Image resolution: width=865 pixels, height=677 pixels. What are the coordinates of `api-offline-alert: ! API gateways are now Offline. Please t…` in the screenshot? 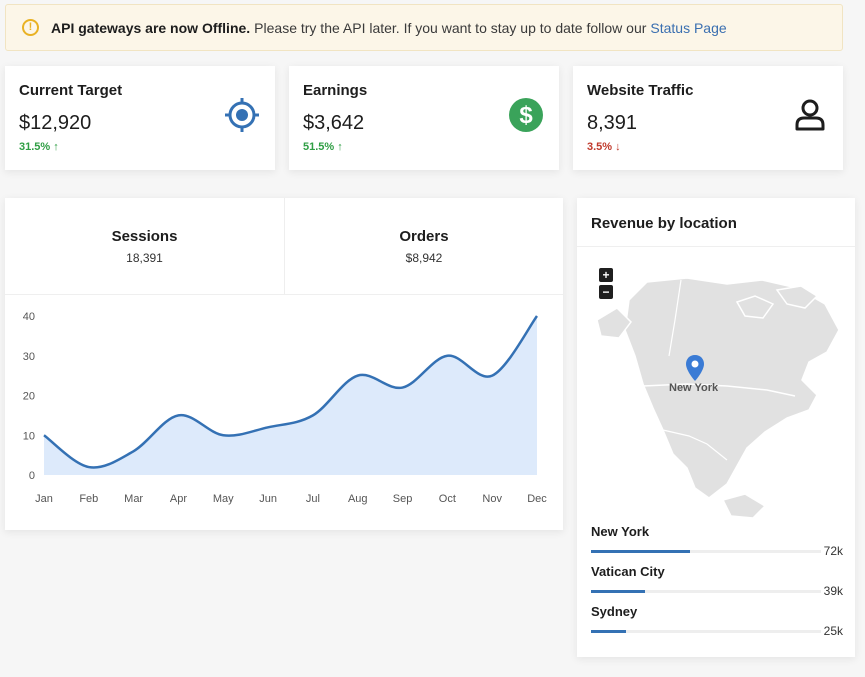 It's located at (424, 27).